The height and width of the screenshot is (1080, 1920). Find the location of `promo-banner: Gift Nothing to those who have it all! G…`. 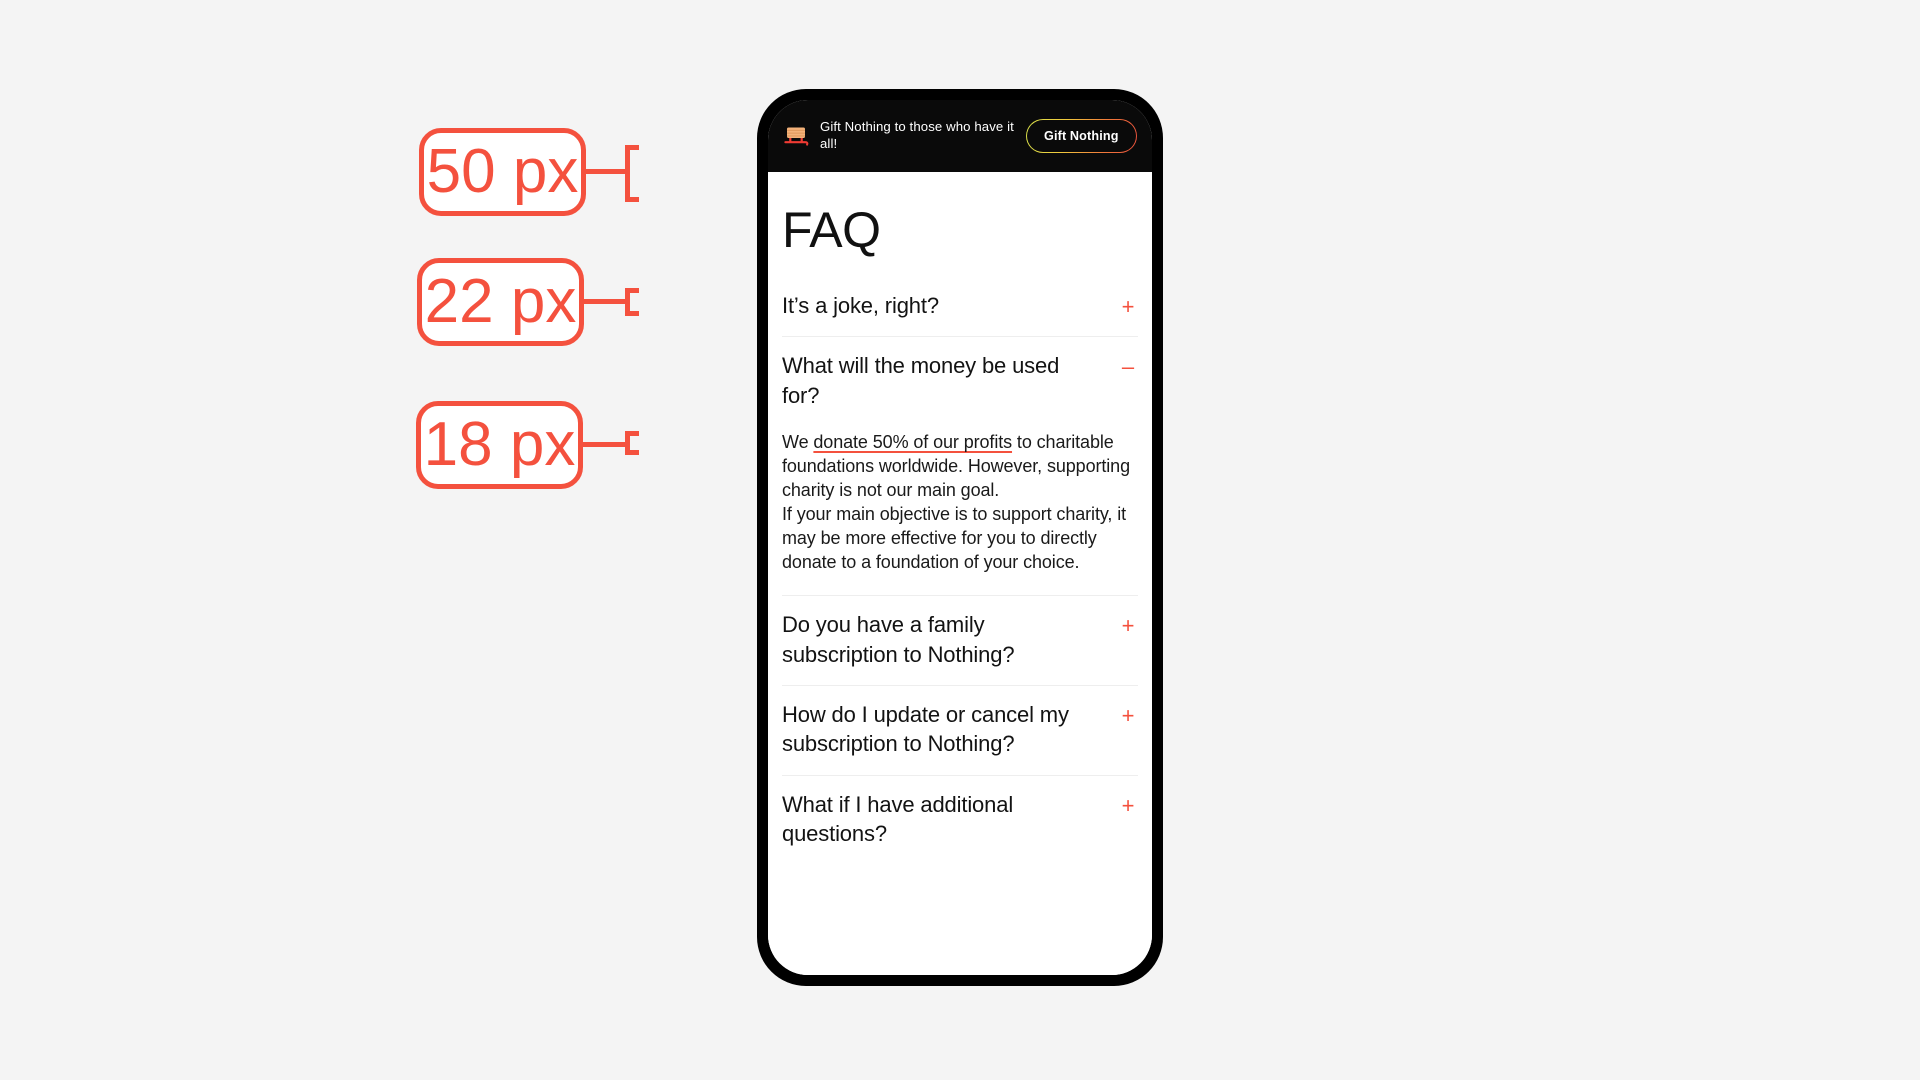

promo-banner: Gift Nothing to those who have it all! G… is located at coordinates (960, 136).